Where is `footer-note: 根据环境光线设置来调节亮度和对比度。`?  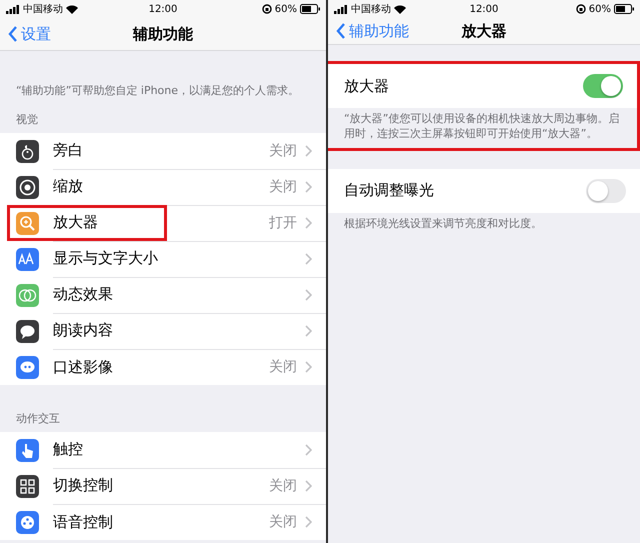
footer-note: 根据环境光线设置来调节亮度和对比度。 is located at coordinates (443, 224).